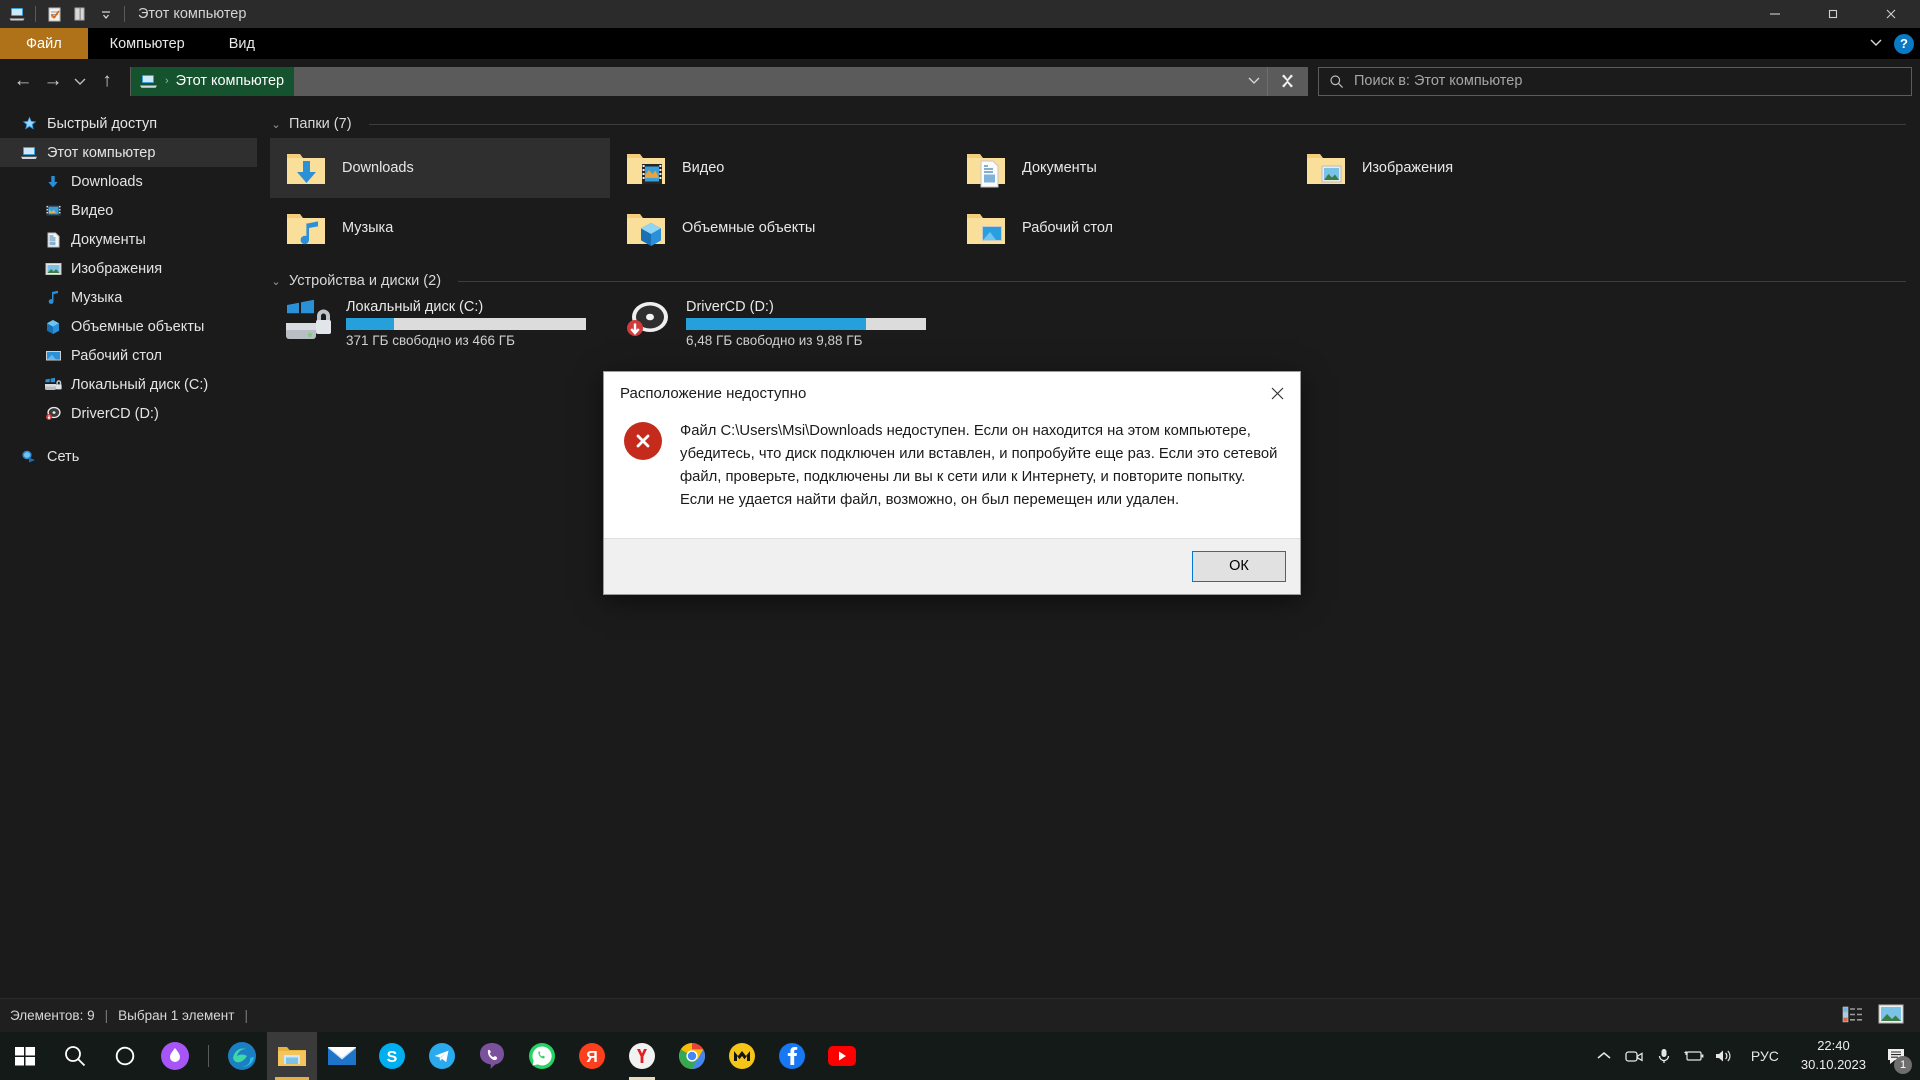 The image size is (1920, 1080). What do you see at coordinates (128, 326) in the screenshot?
I see `sidebar-item-3d-objects: Объемные объекты` at bounding box center [128, 326].